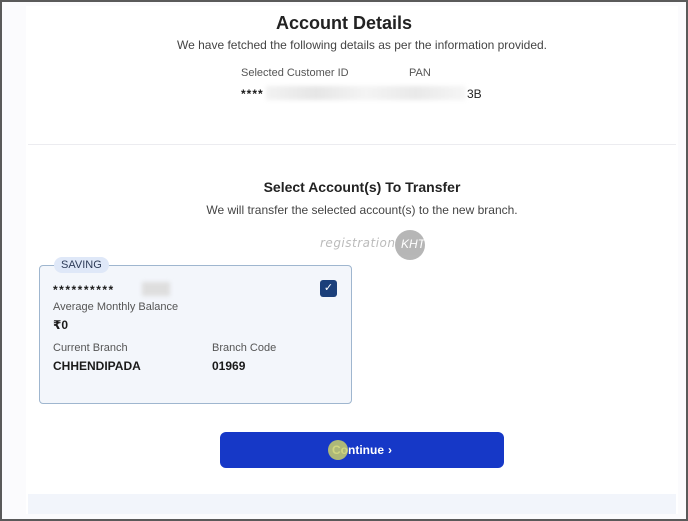 This screenshot has width=688, height=521. Describe the element at coordinates (90, 348) in the screenshot. I see `current-branch-label: Current Branch` at that location.